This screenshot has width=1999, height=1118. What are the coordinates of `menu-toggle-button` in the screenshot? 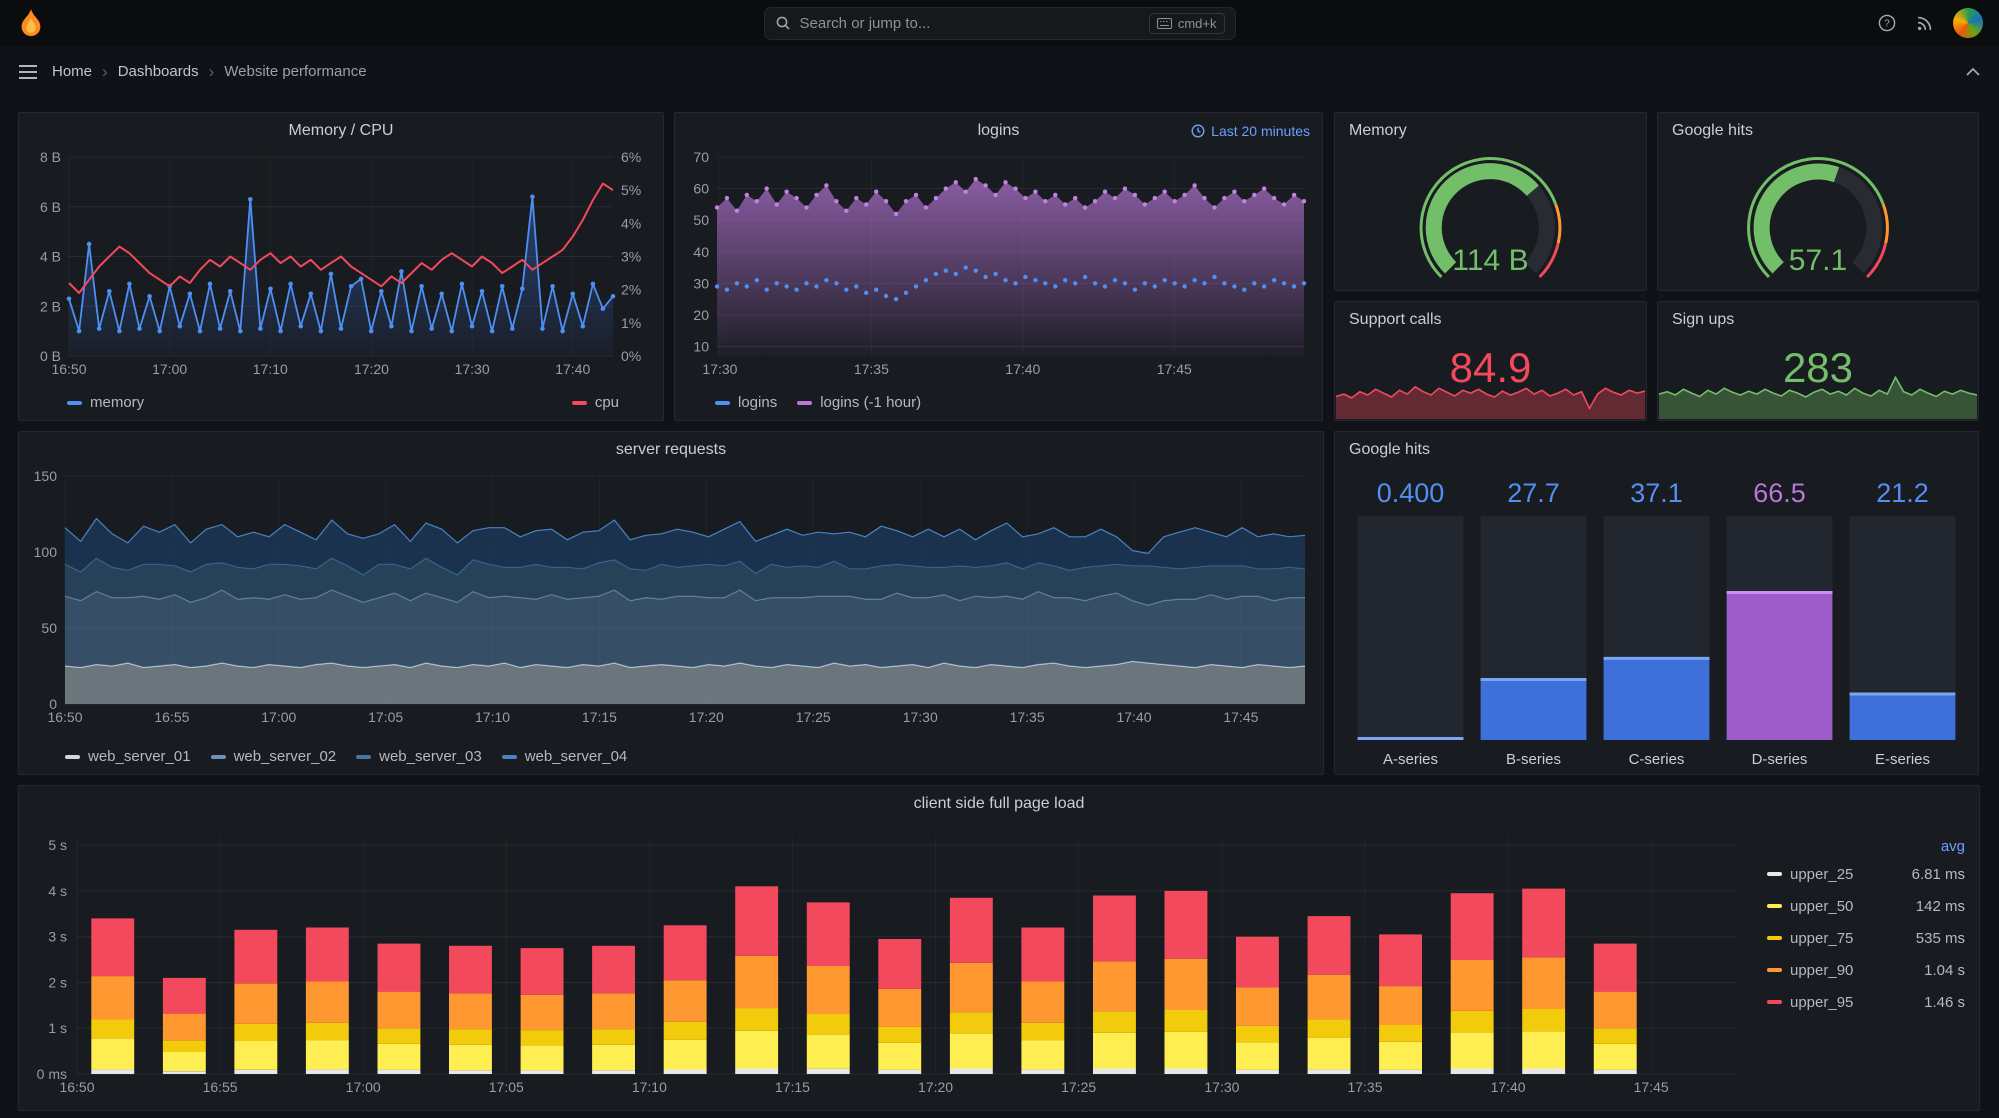 It's located at (28, 72).